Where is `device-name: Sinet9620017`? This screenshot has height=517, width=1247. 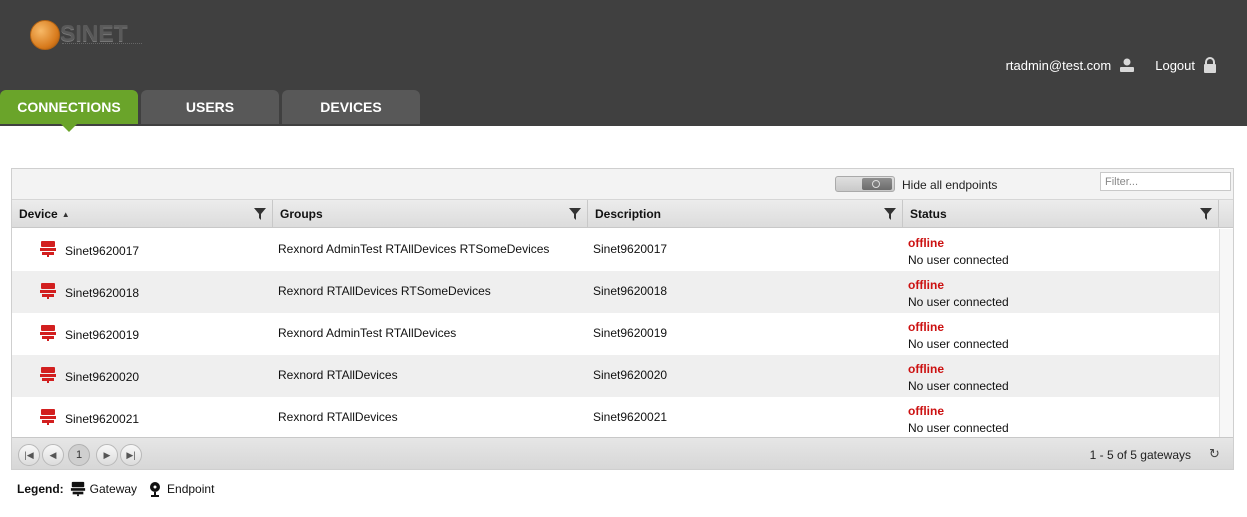 device-name: Sinet9620017 is located at coordinates (102, 251).